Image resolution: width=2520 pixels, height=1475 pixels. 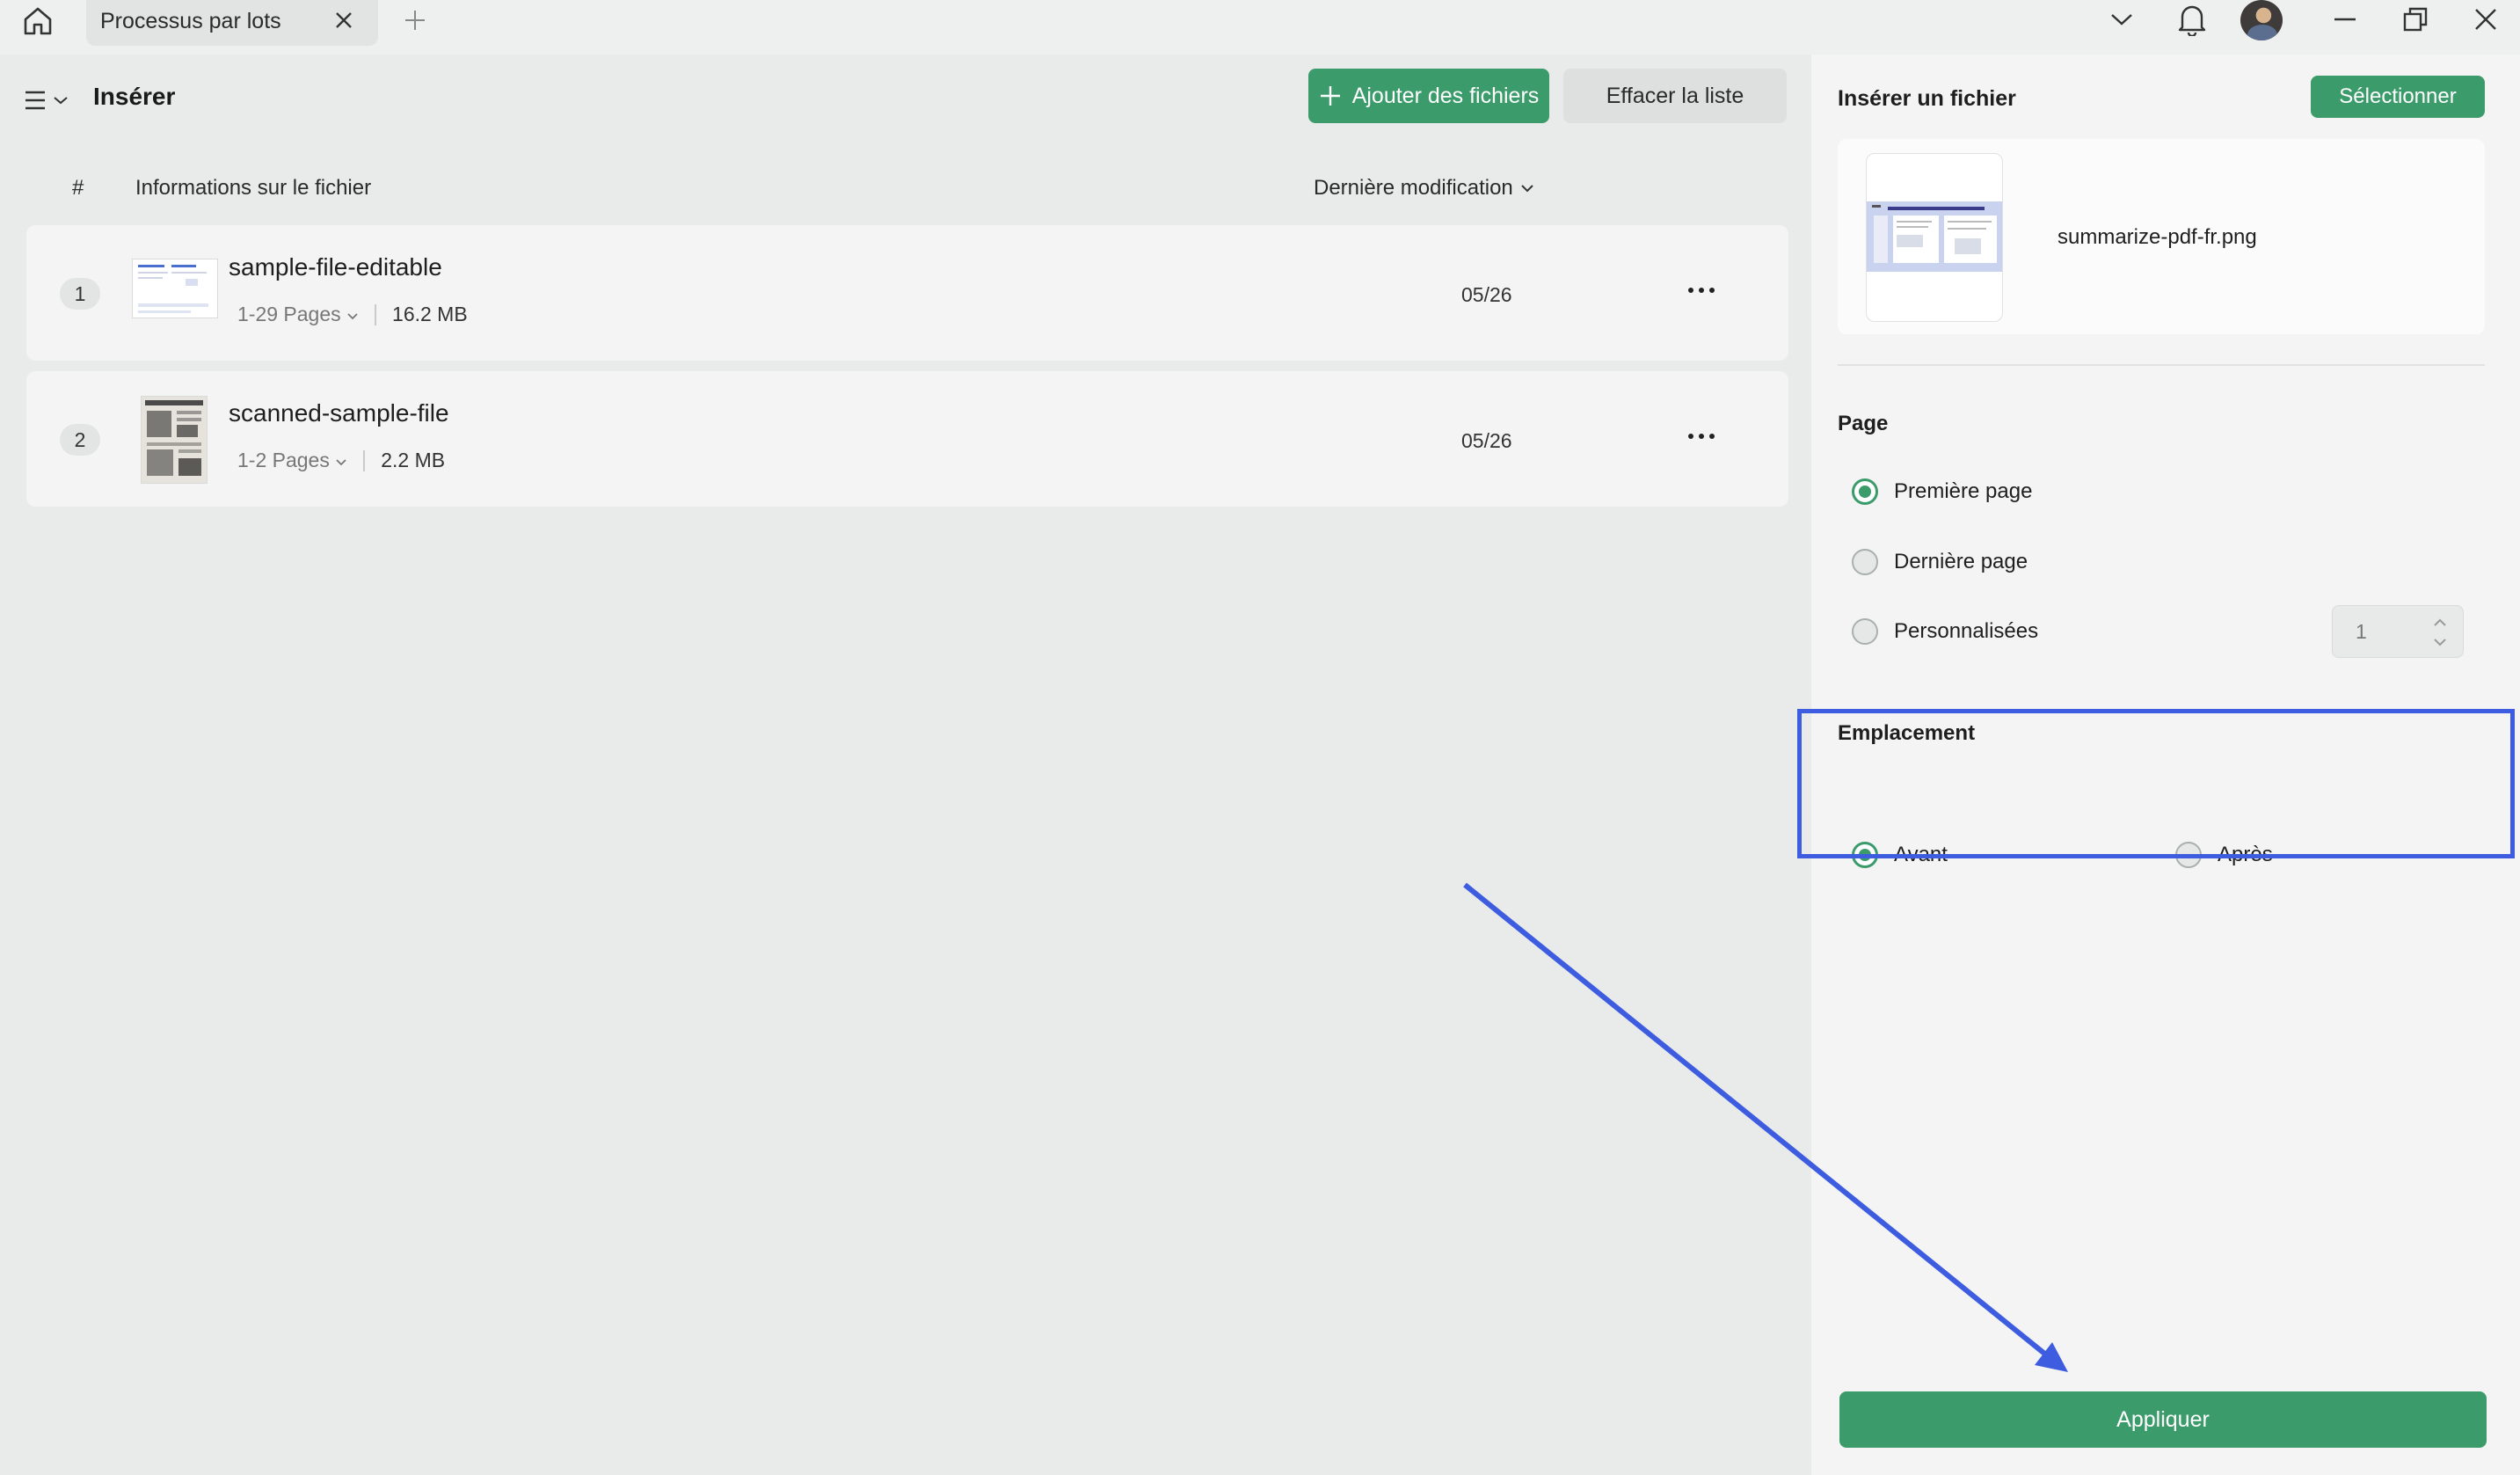 I want to click on title-bar: Processus par lots, so click(x=1260, y=28).